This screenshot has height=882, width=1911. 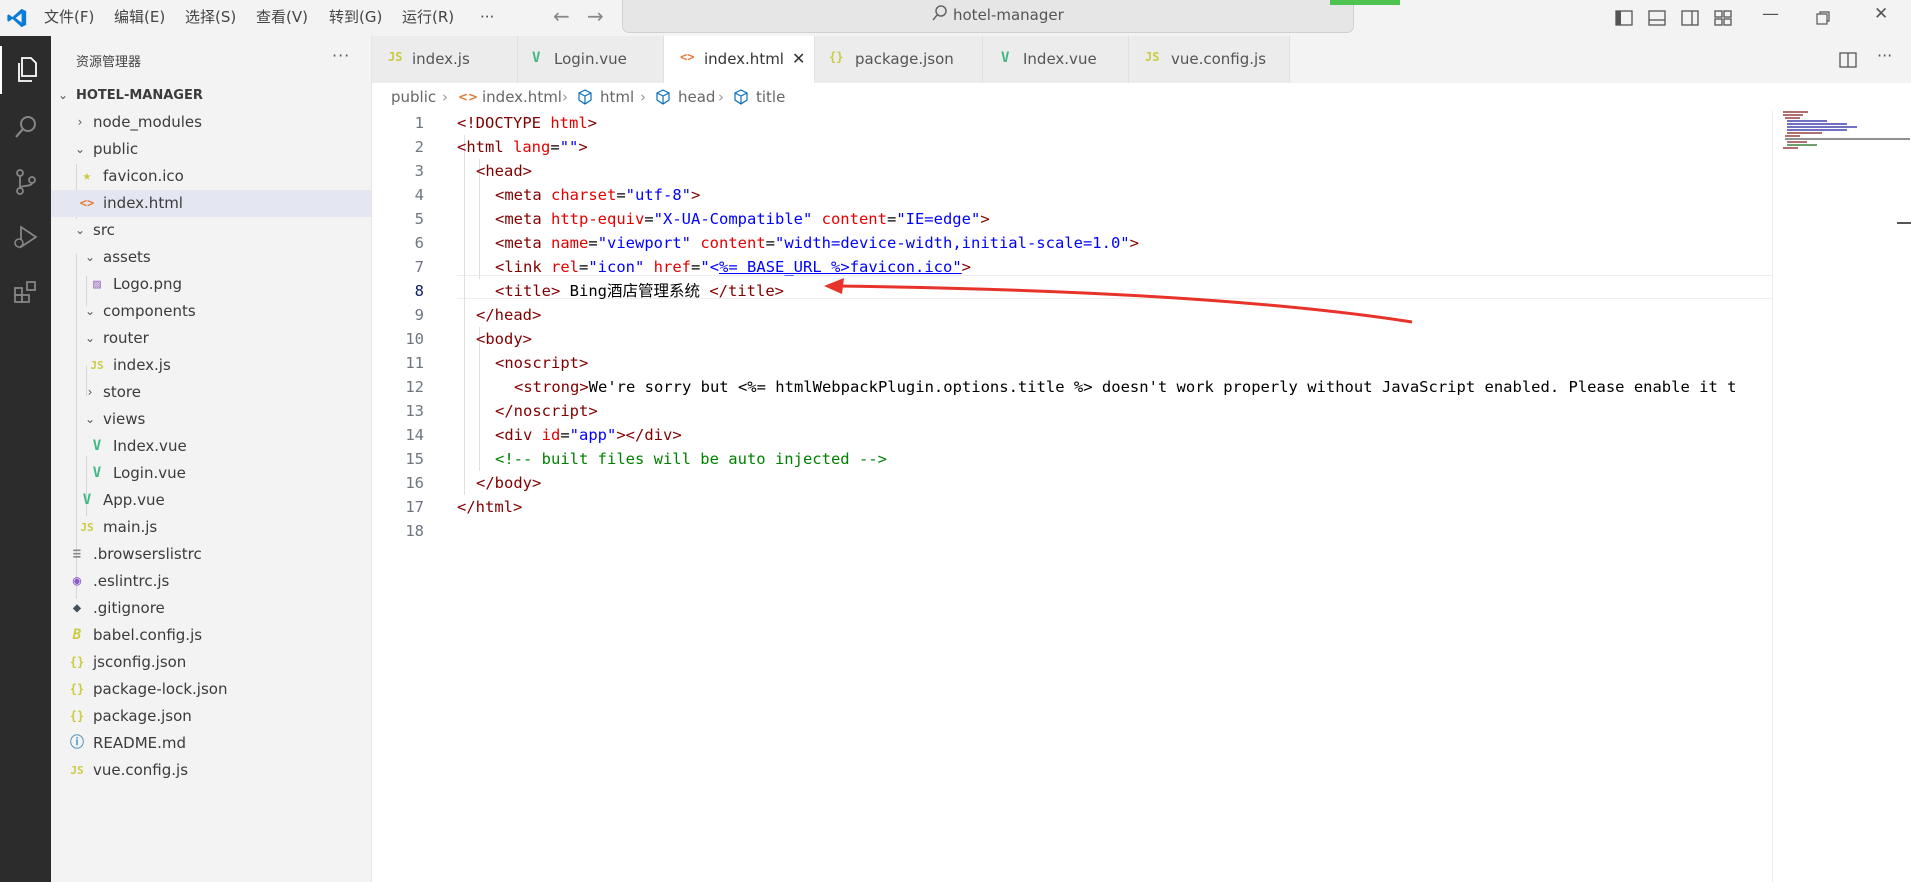 I want to click on element-cube-icon, so click(x=741, y=97).